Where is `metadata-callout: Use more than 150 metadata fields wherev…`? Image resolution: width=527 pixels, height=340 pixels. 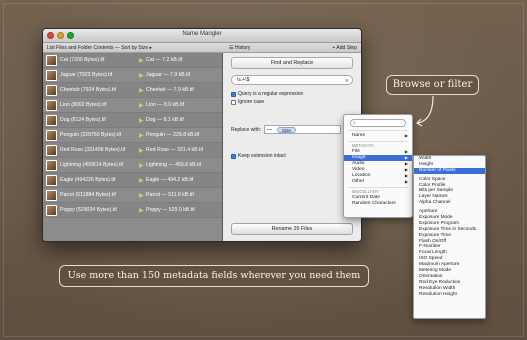 metadata-callout: Use more than 150 metadata fields wherev… is located at coordinates (214, 276).